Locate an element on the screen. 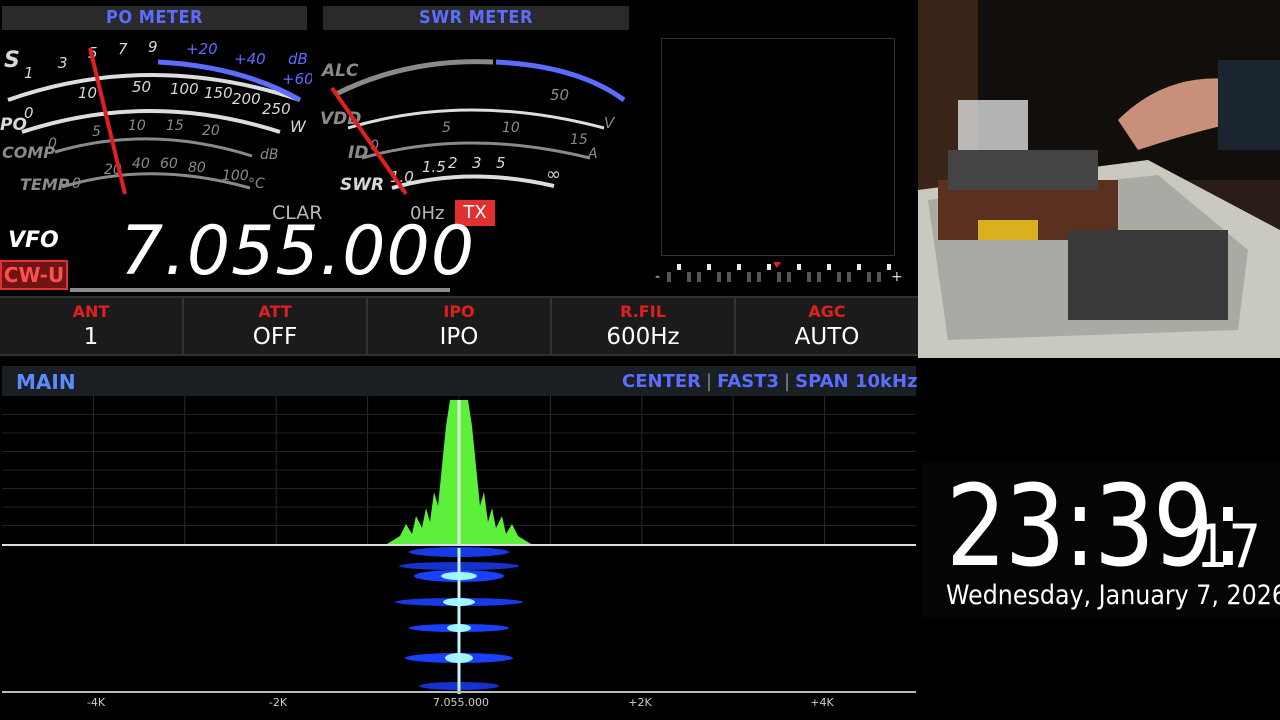 The width and height of the screenshot is (1280, 720). frequency-underline is located at coordinates (260, 290).